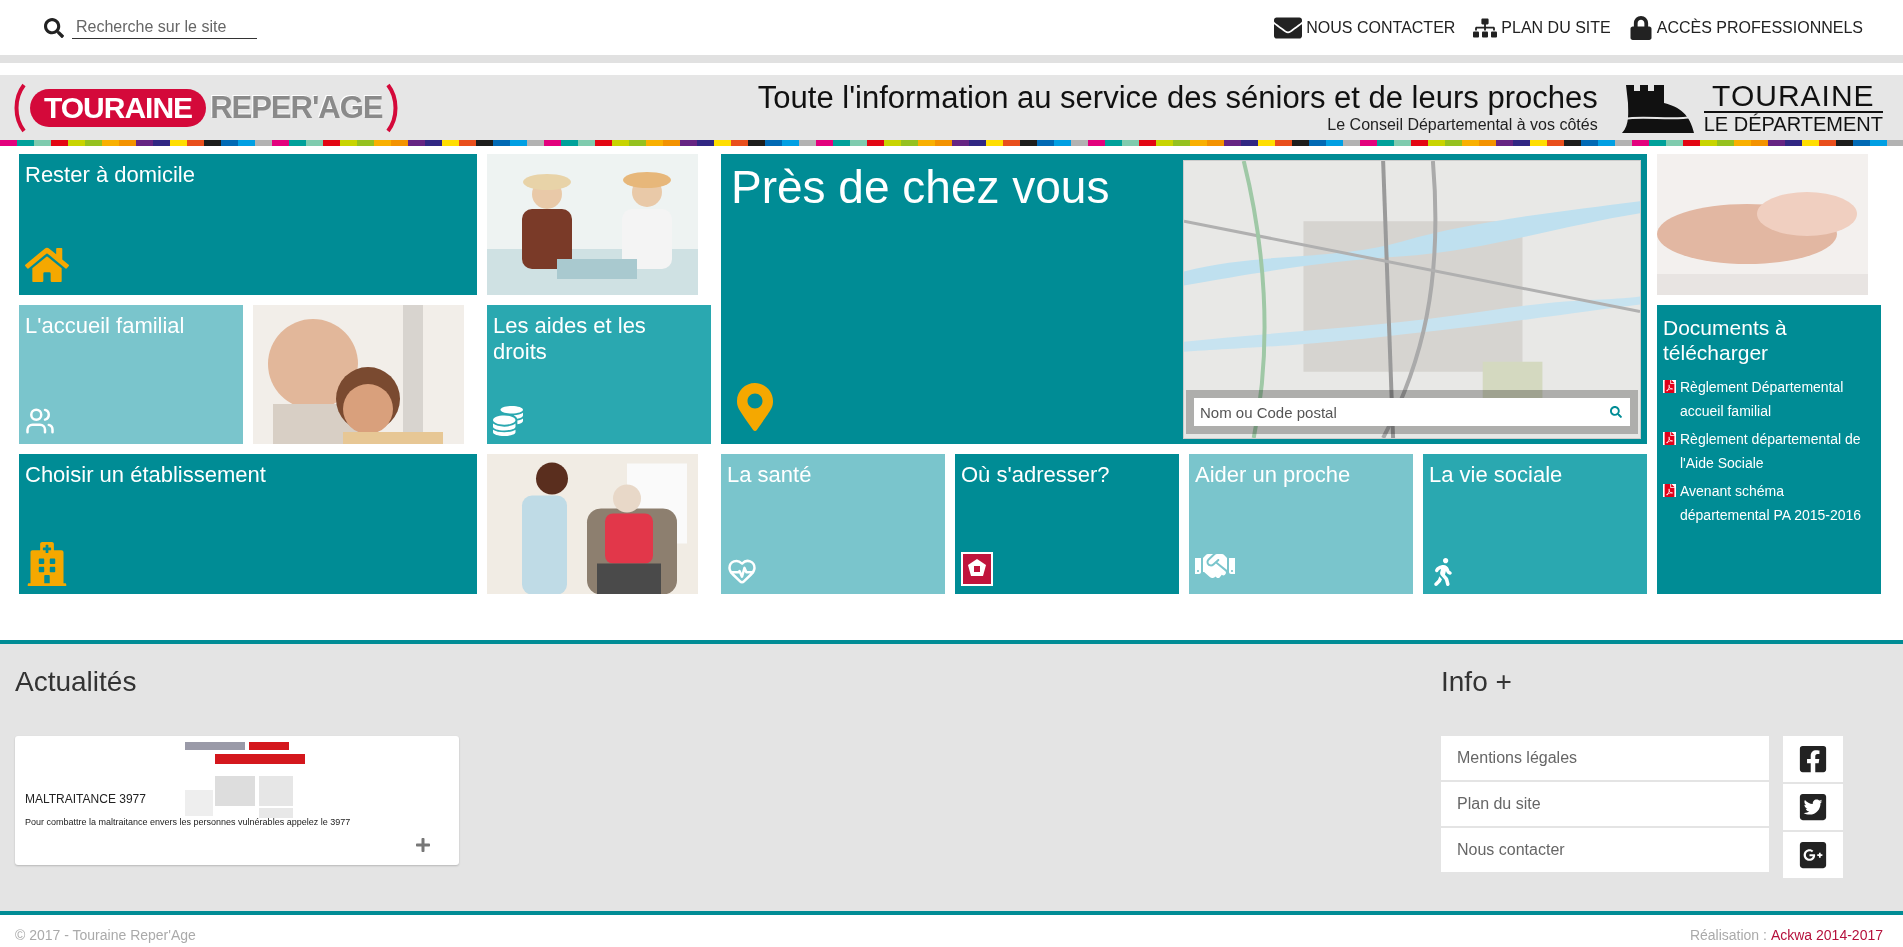 The height and width of the screenshot is (947, 1903). Describe the element at coordinates (1036, 475) in the screenshot. I see `tile-title: Où s'adresser?` at that location.